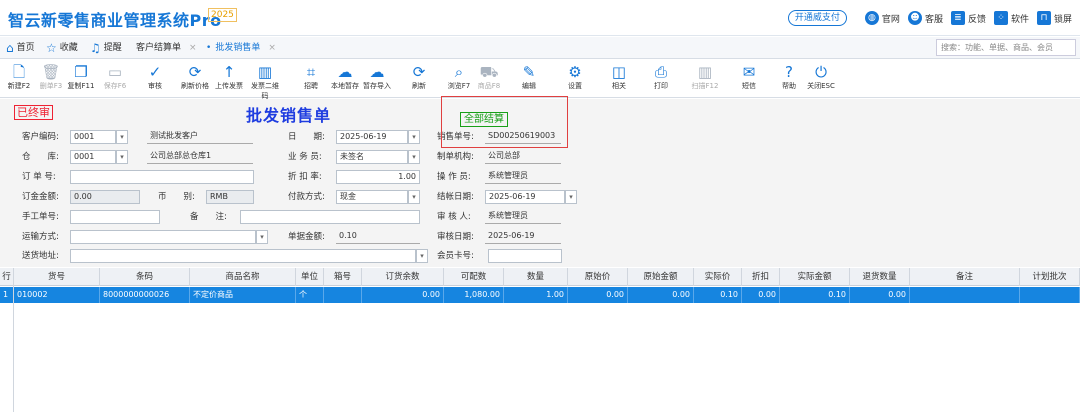 This screenshot has height=412, width=1080. I want to click on folder-icon: ▭, so click(115, 72).